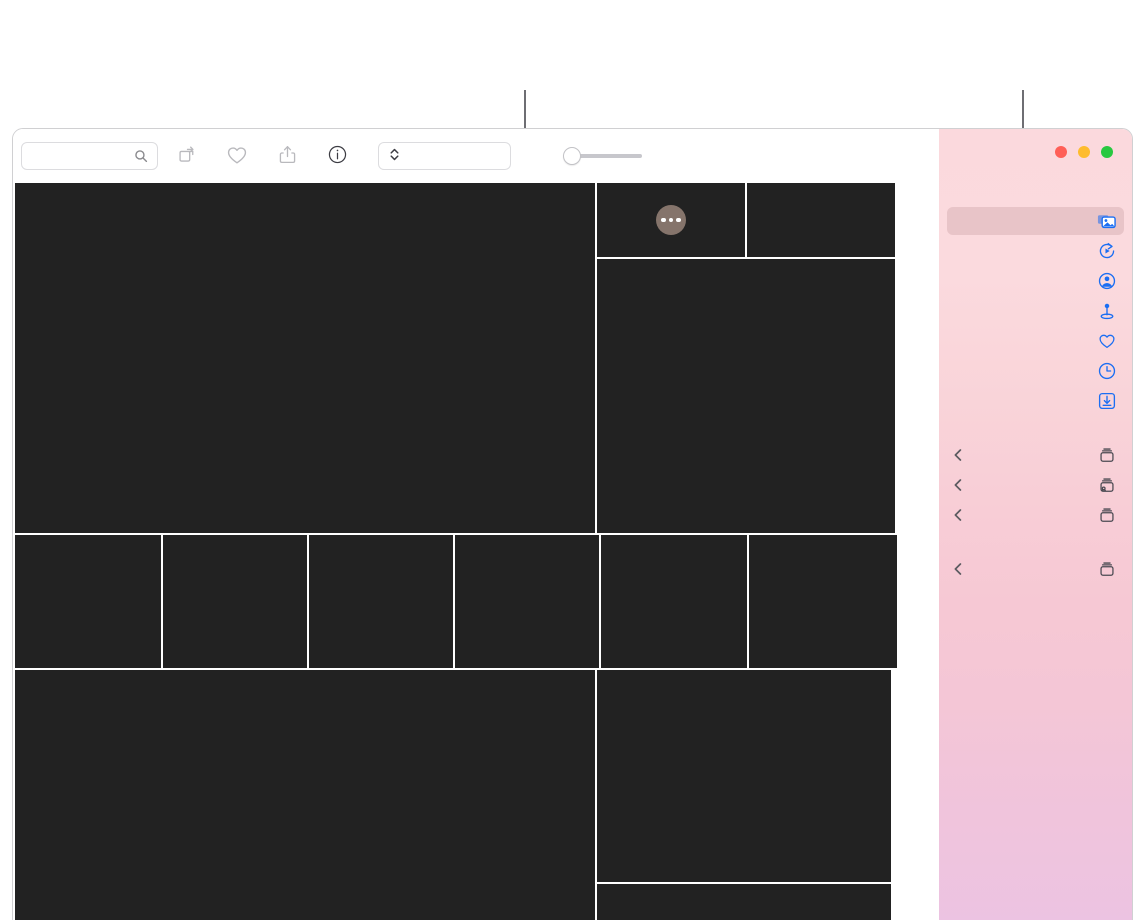 The height and width of the screenshot is (920, 1144). I want to click on zoom-slider-thumb, so click(572, 156).